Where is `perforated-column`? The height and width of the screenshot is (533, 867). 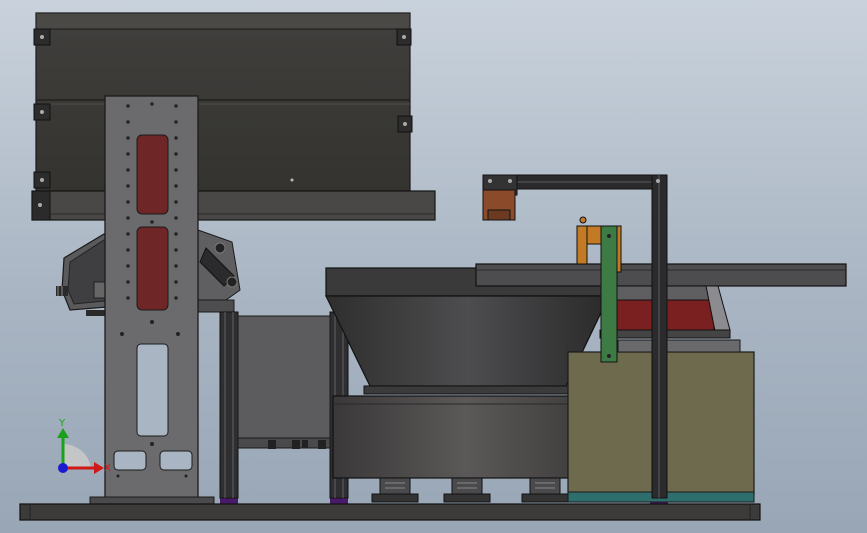
perforated-column is located at coordinates (152, 300).